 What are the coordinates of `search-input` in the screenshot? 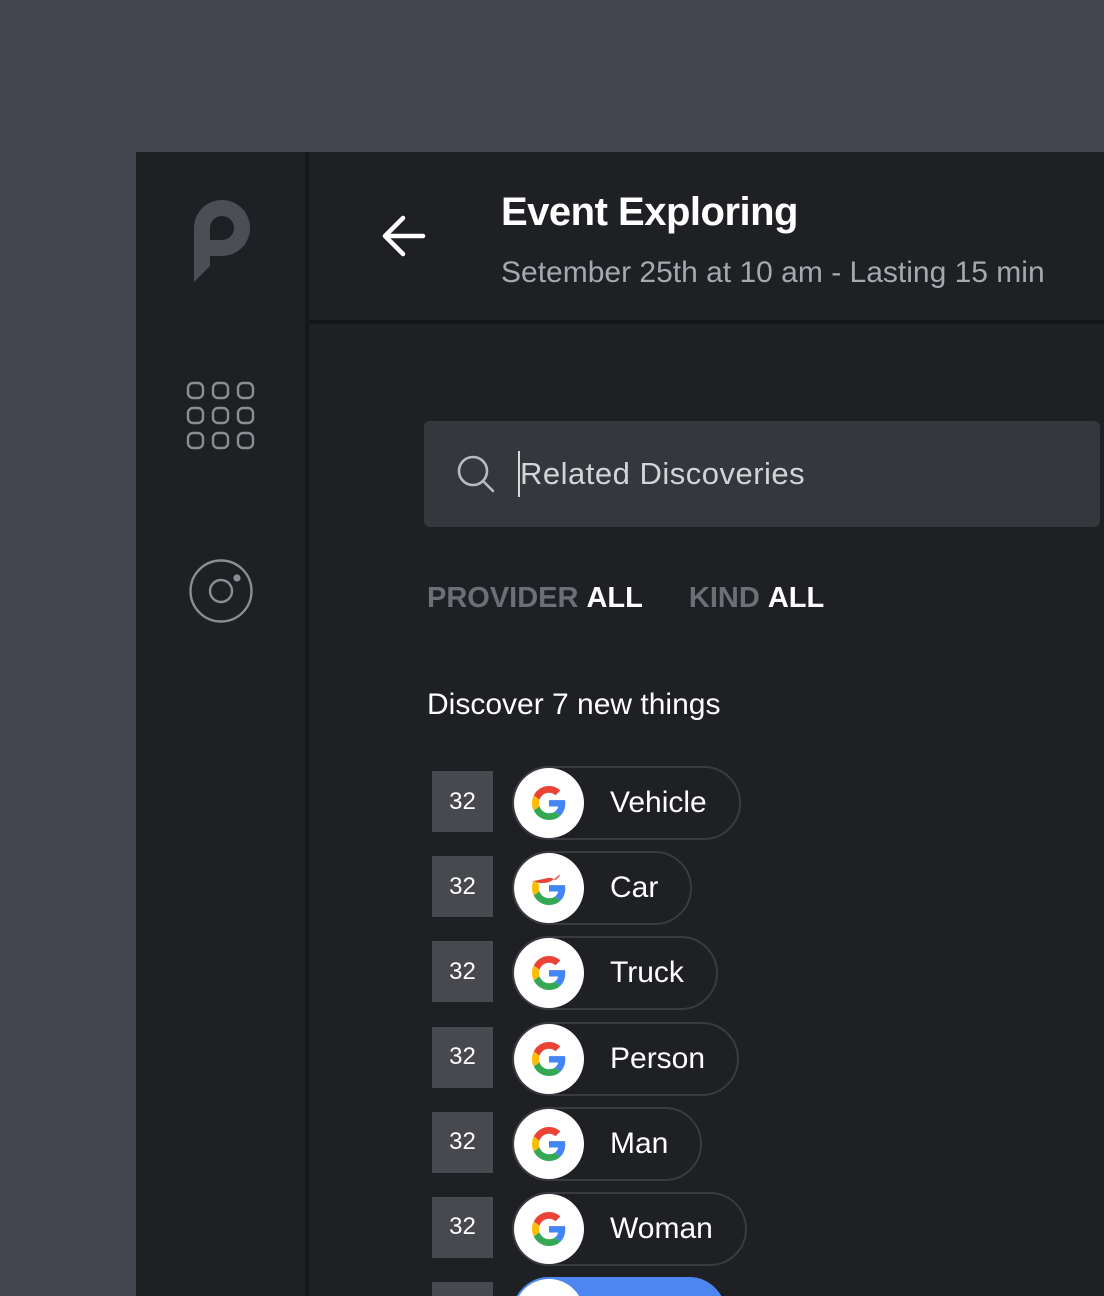 It's located at (790, 474).